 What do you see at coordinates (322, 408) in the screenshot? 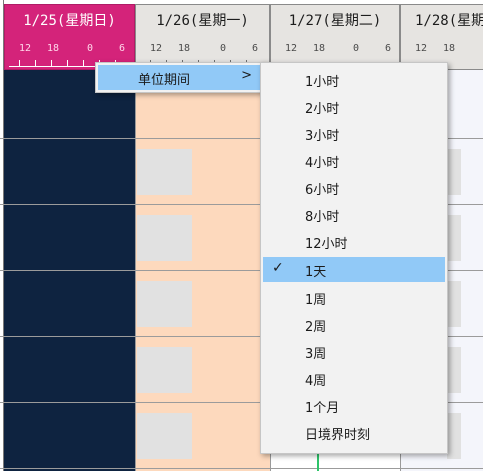
I see `submenu-item-label: 1个月` at bounding box center [322, 408].